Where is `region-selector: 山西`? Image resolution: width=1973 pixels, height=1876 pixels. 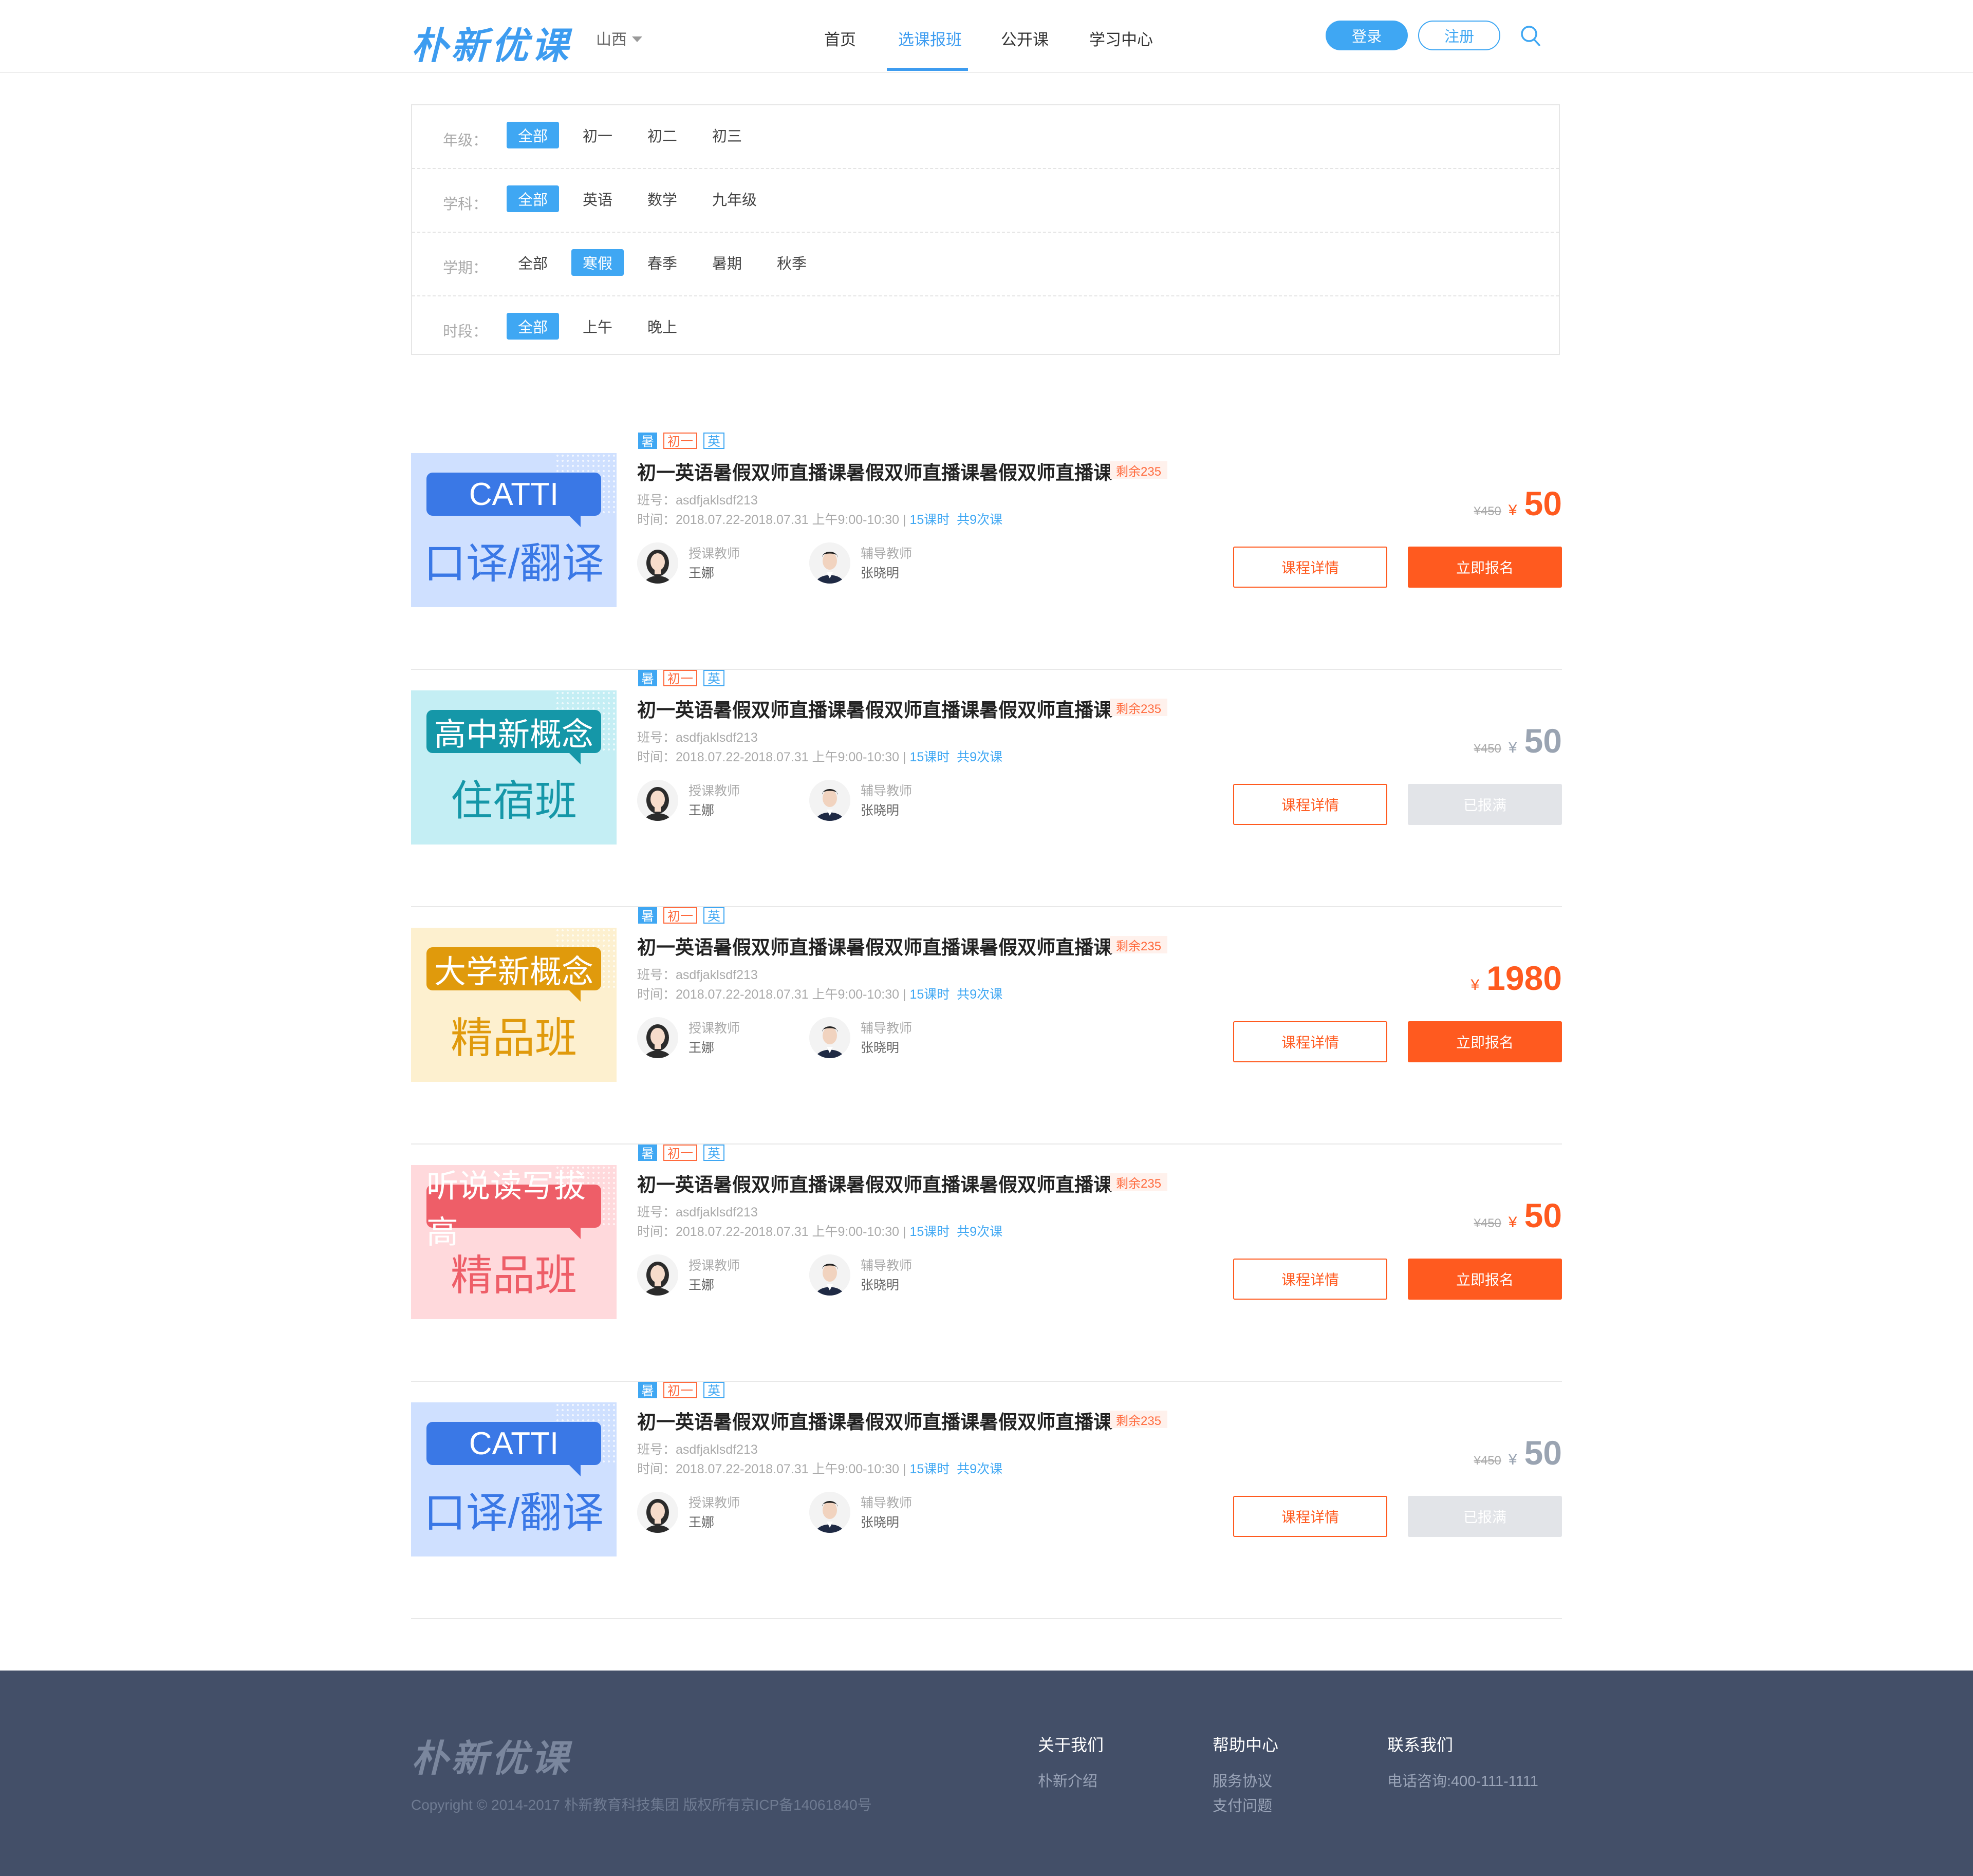 region-selector: 山西 is located at coordinates (619, 38).